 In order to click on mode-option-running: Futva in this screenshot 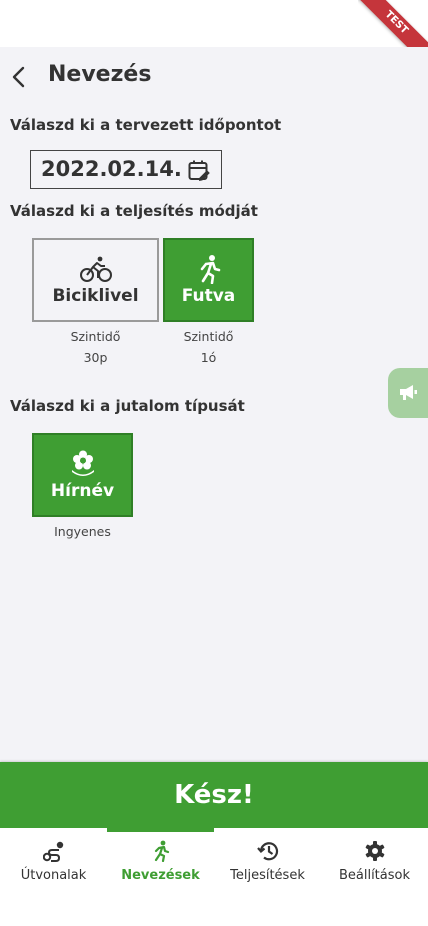, I will do `click(208, 280)`.